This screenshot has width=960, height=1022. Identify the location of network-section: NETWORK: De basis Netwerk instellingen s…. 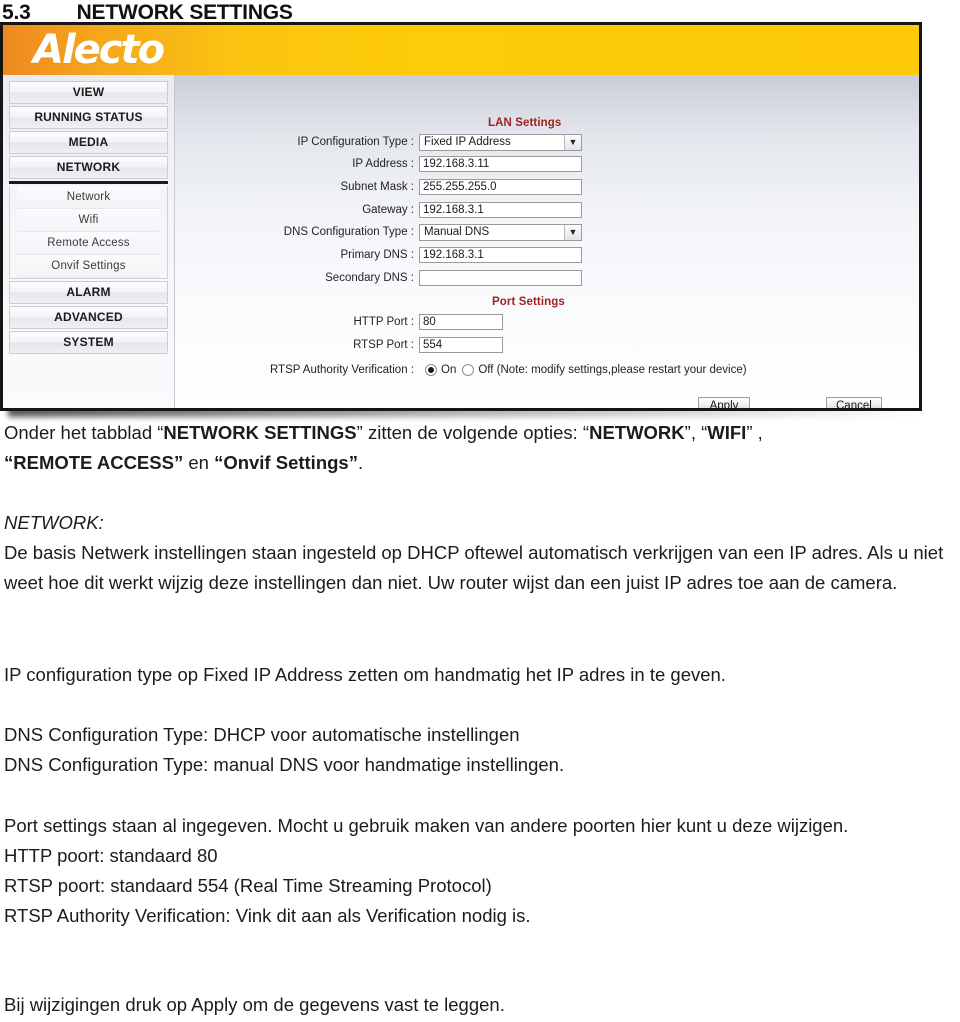
(477, 553).